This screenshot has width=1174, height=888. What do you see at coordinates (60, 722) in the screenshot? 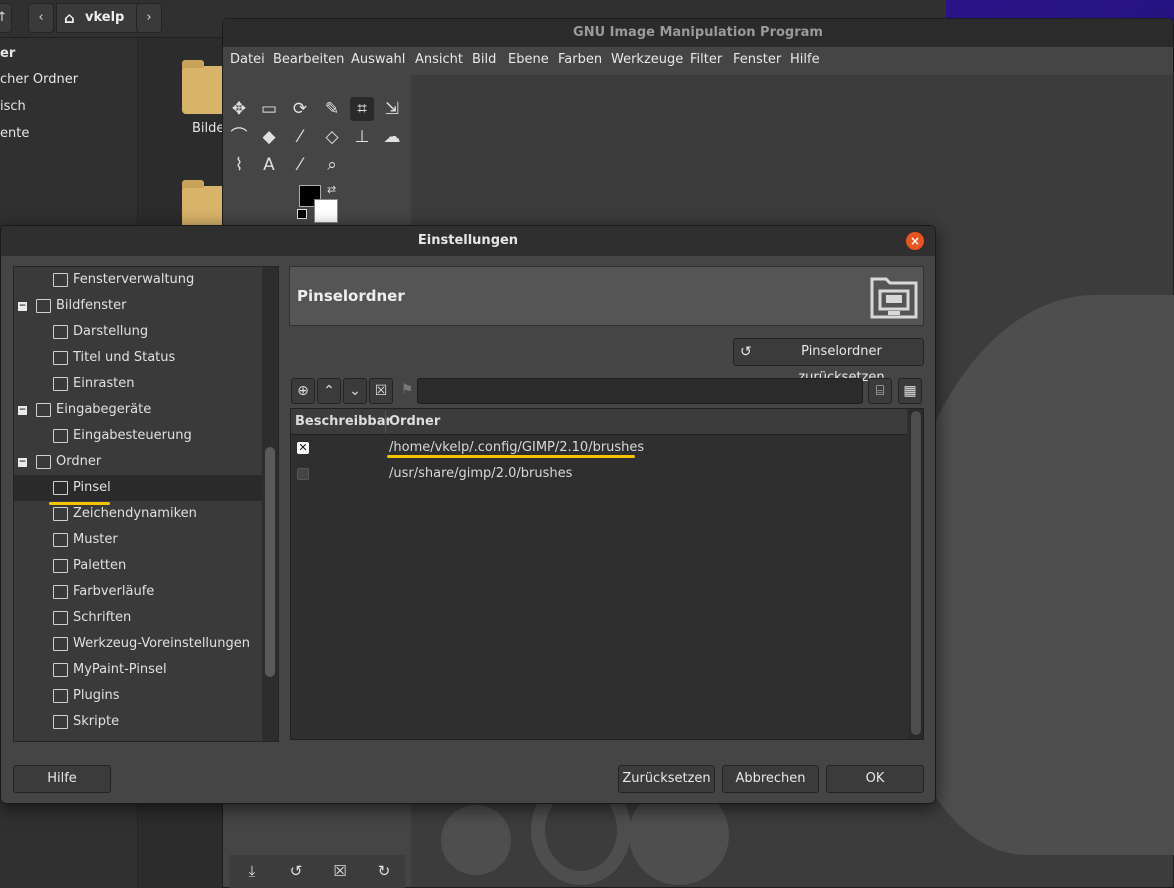
I see `scripts-icon` at bounding box center [60, 722].